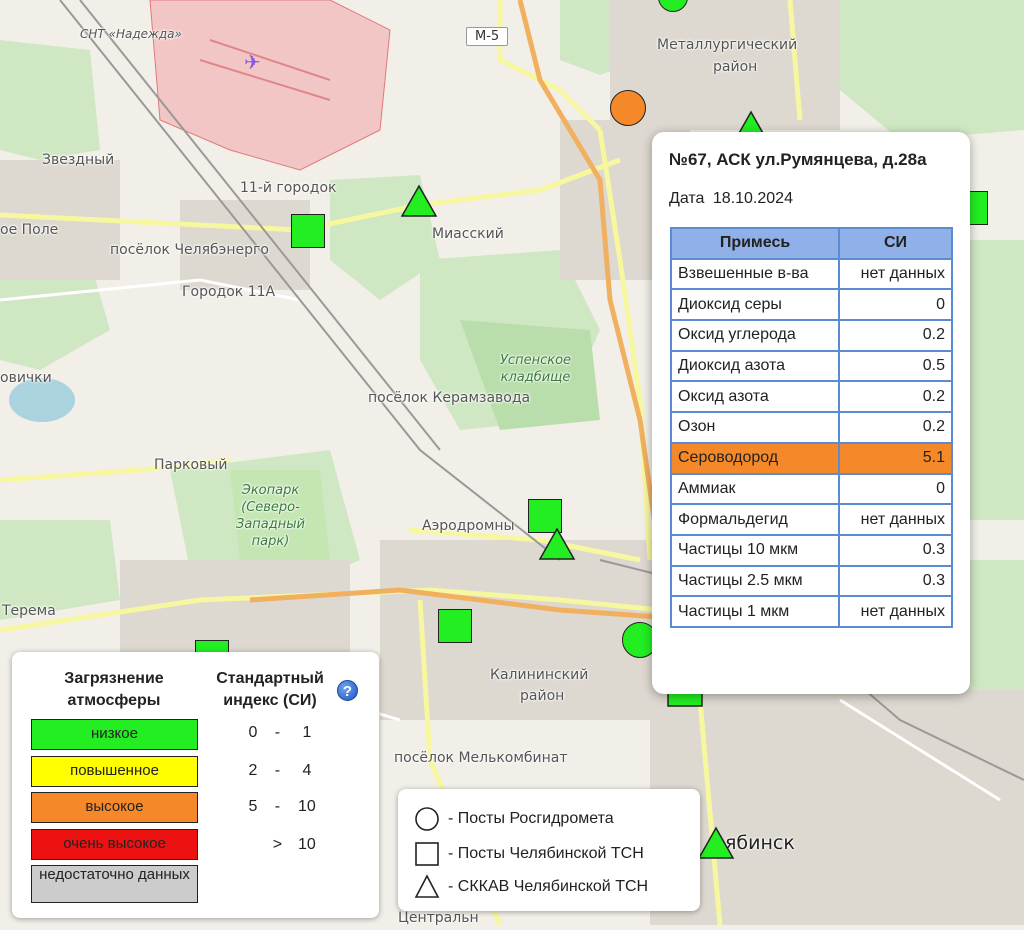  I want to click on table-row: Частицы 2.5 мкм 0.3, so click(811, 581).